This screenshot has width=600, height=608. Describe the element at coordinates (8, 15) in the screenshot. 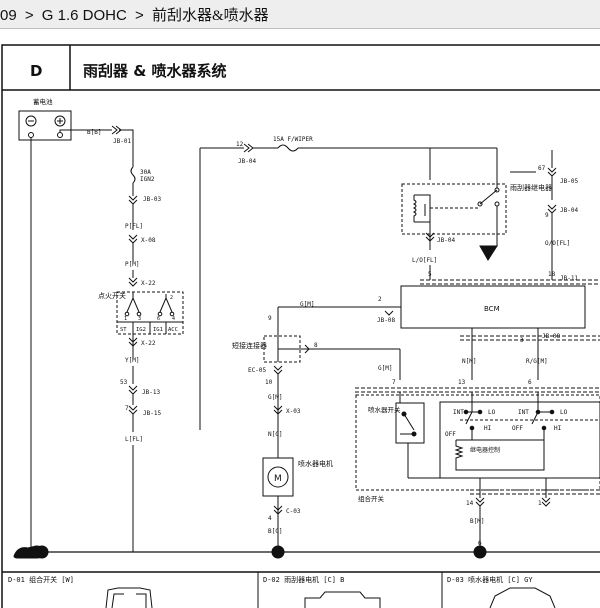

I see `breadcrumb-model: 09` at that location.